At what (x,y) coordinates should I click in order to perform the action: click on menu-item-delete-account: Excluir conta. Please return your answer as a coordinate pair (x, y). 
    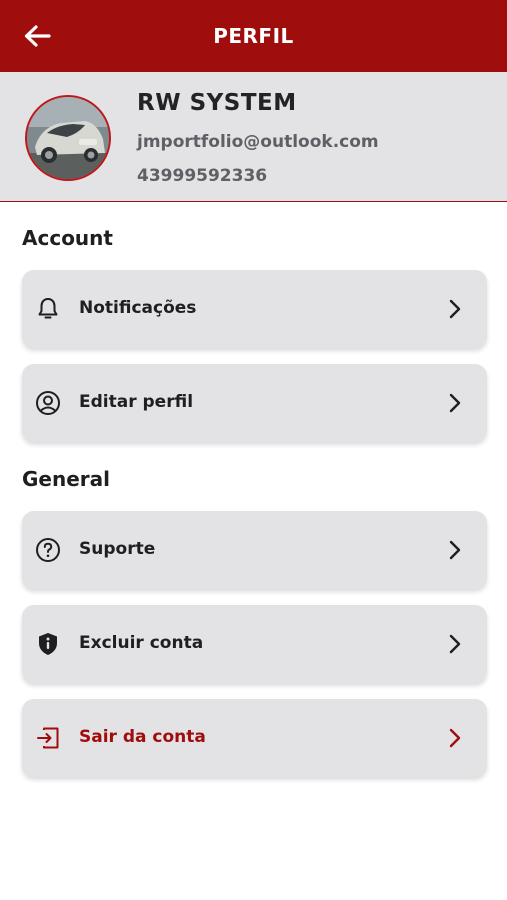
    Looking at the image, I should click on (254, 644).